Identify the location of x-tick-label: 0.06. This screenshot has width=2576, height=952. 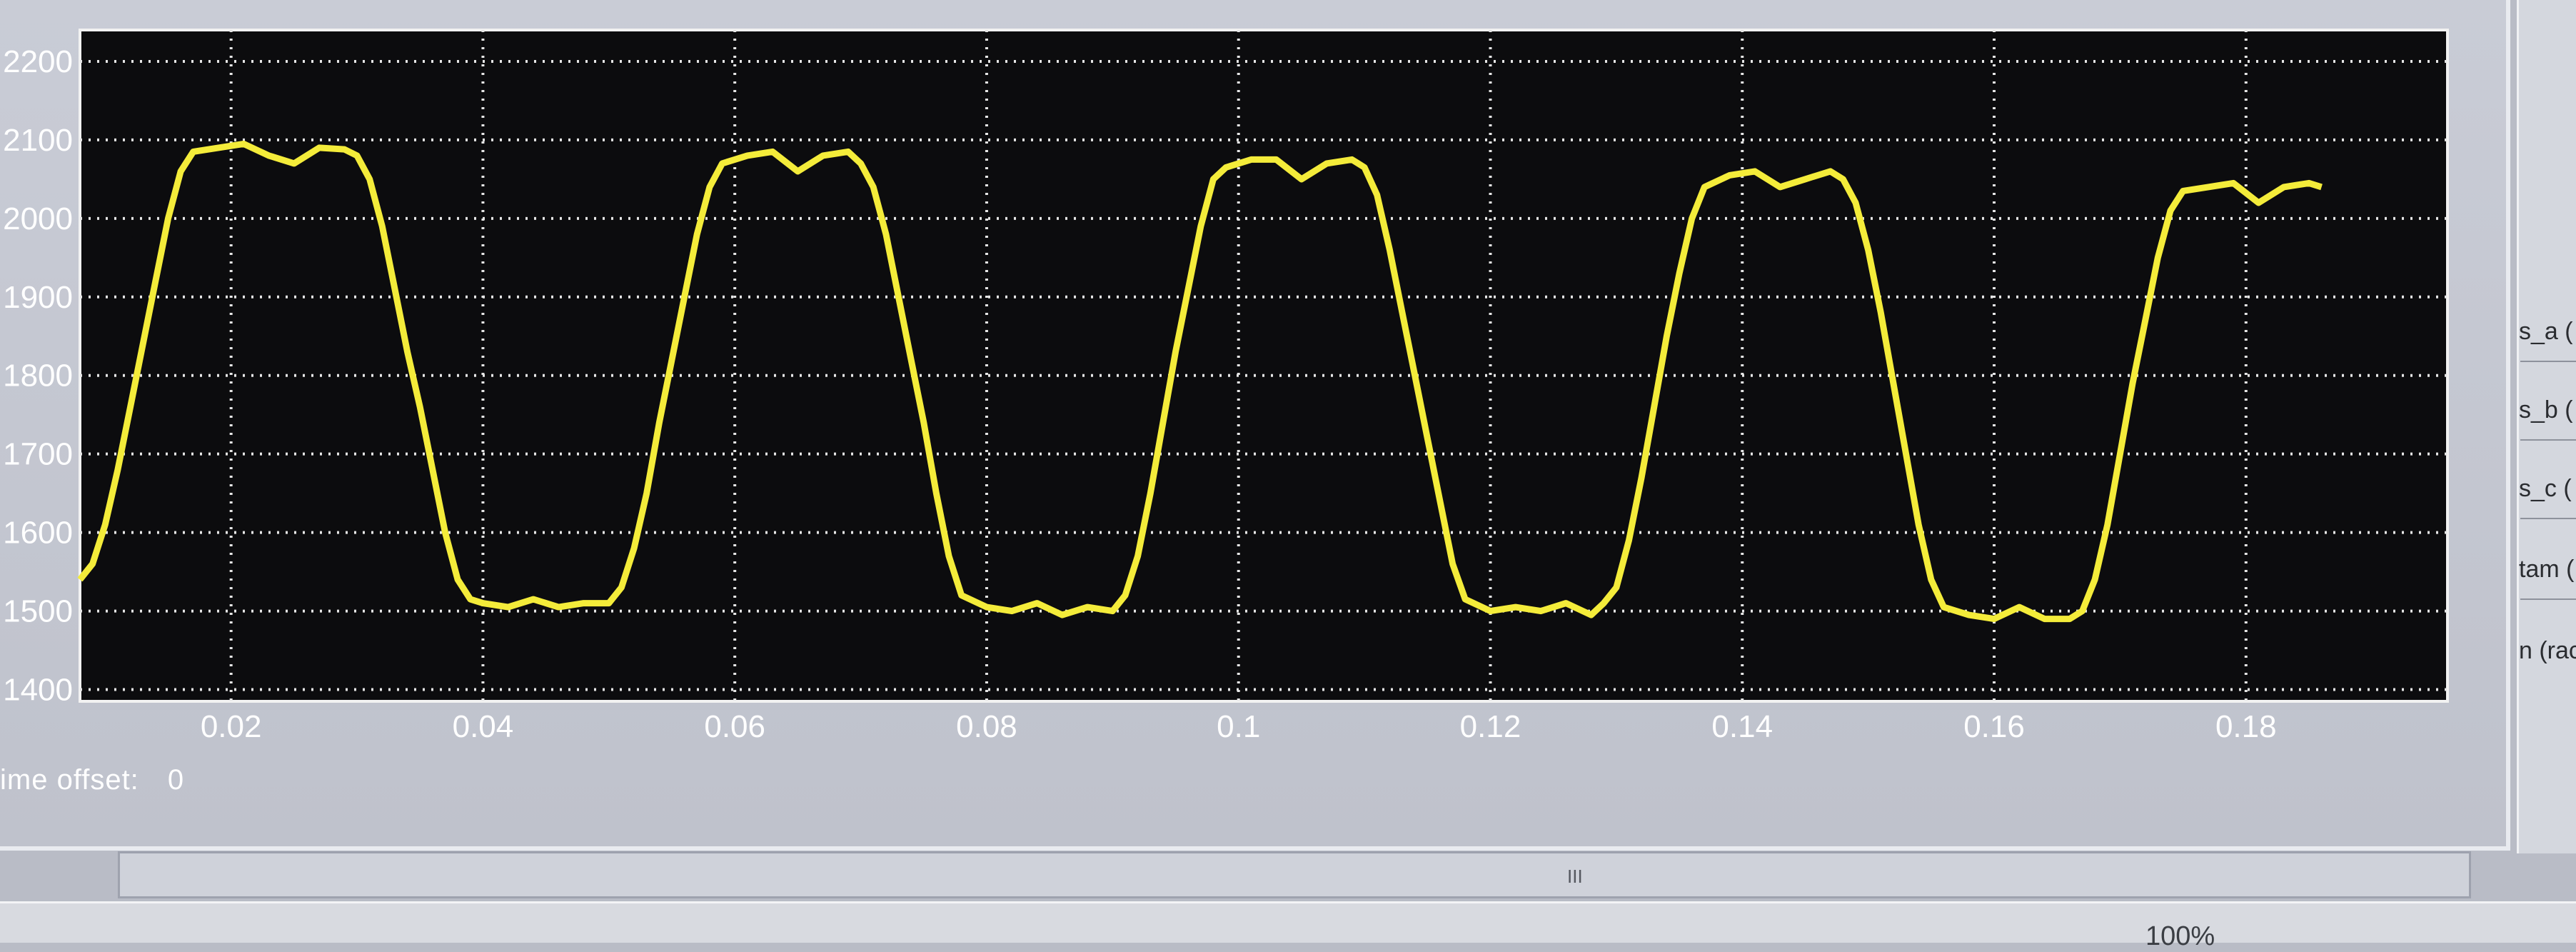
(734, 726).